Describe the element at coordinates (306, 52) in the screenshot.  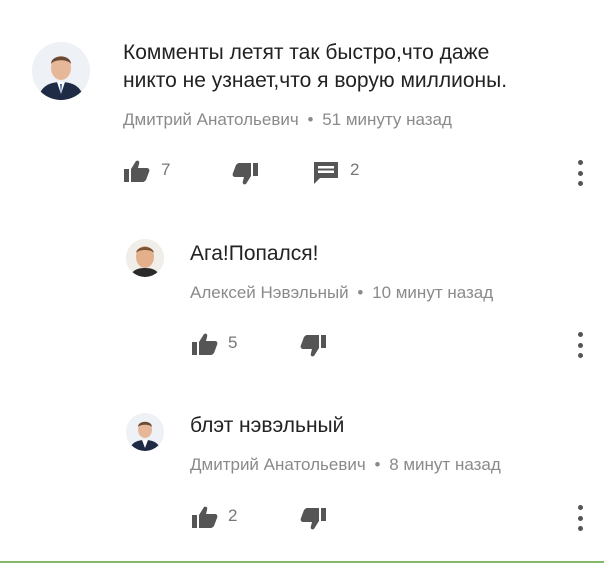
I see `comment-text-line1: Комменты летят так быстро,что даже` at that location.